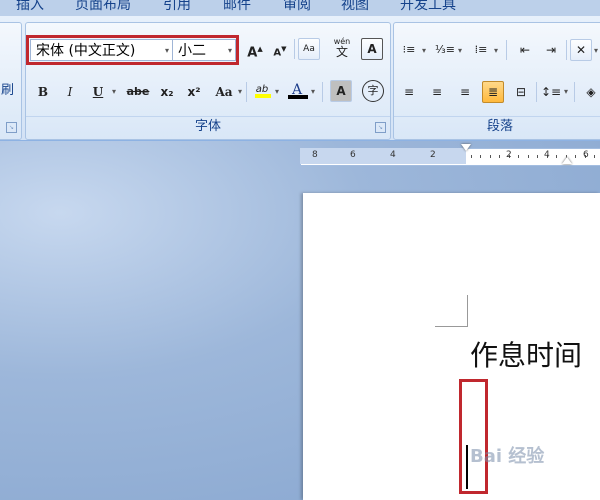  I want to click on multilevel-list-button: ⁞≡, so click(481, 50).